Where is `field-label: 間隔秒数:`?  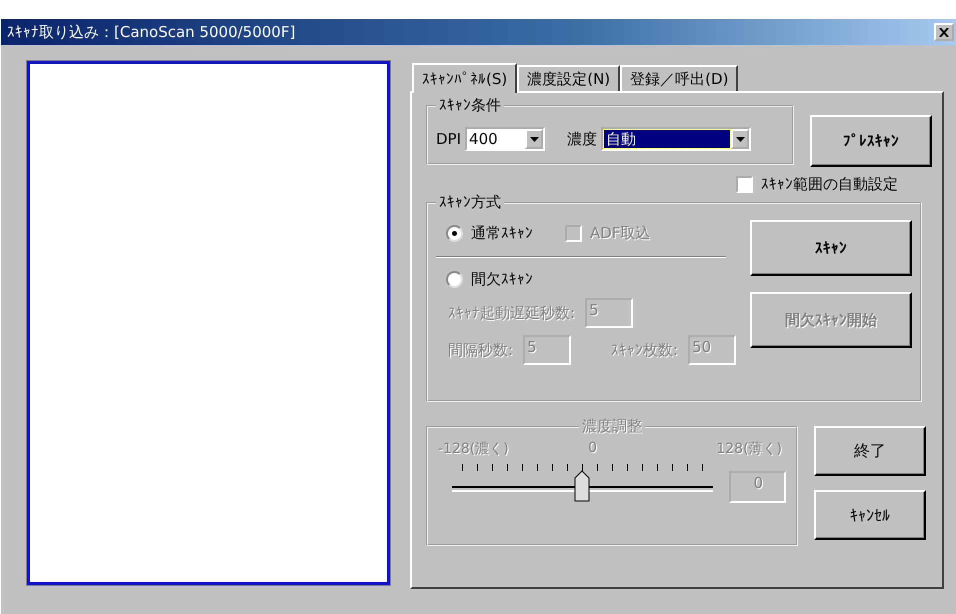
field-label: 間隔秒数: is located at coordinates (481, 350).